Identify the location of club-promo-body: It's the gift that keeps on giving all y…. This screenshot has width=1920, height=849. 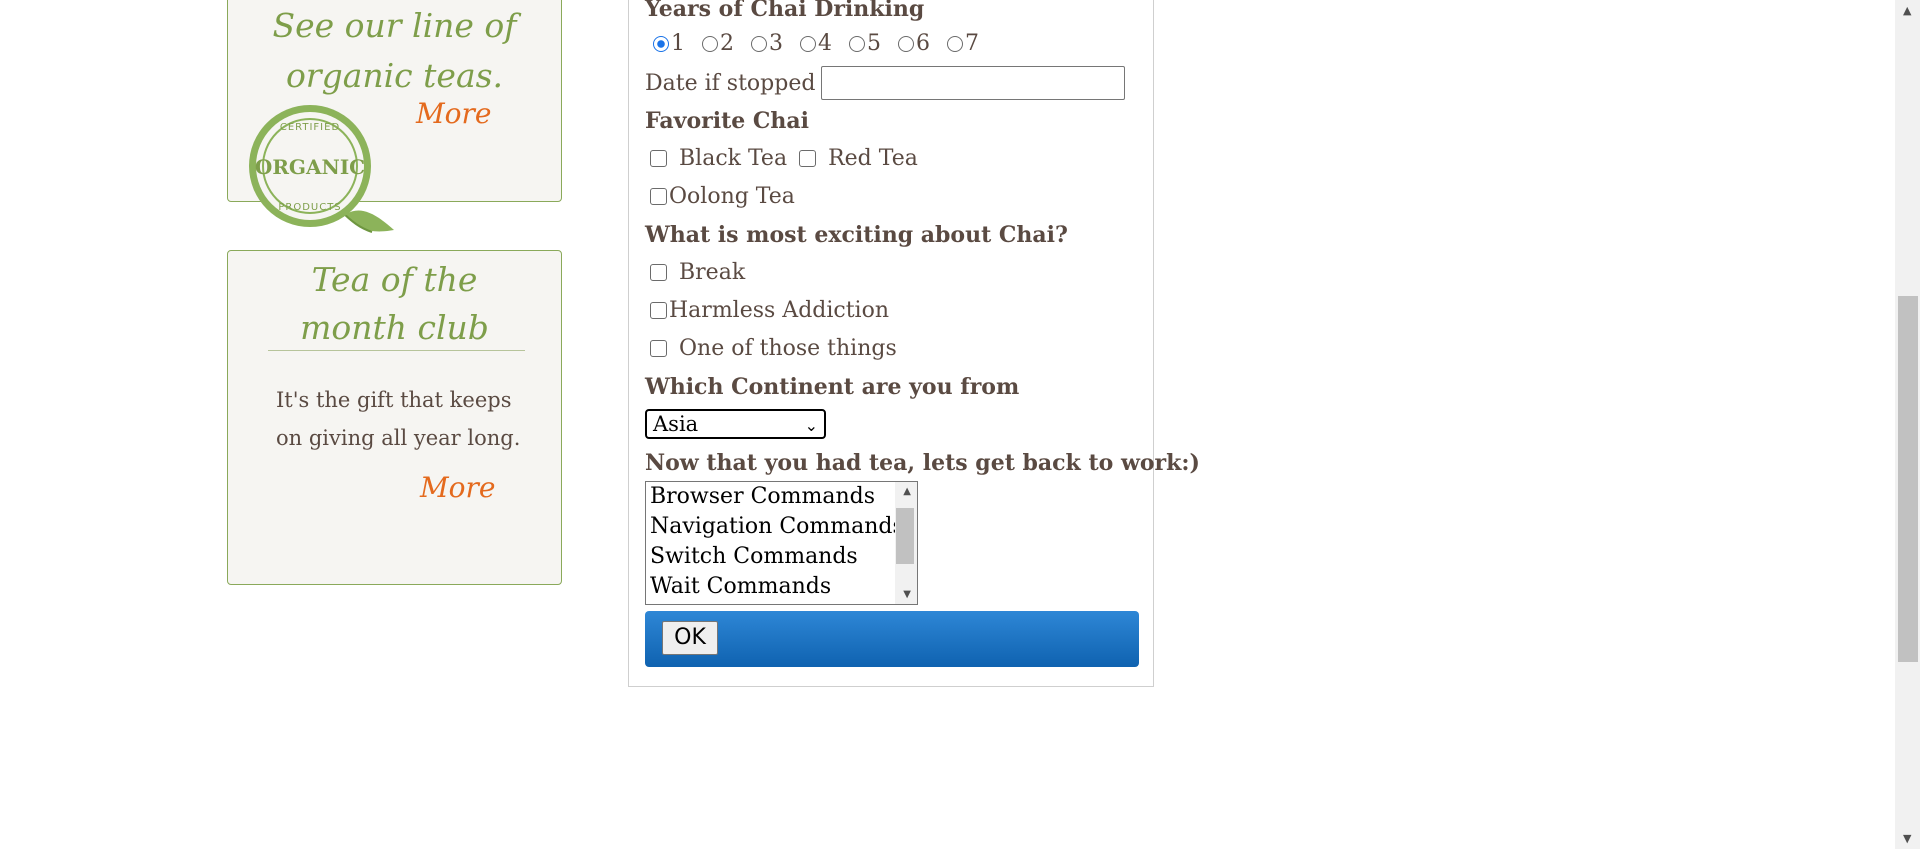
(398, 419).